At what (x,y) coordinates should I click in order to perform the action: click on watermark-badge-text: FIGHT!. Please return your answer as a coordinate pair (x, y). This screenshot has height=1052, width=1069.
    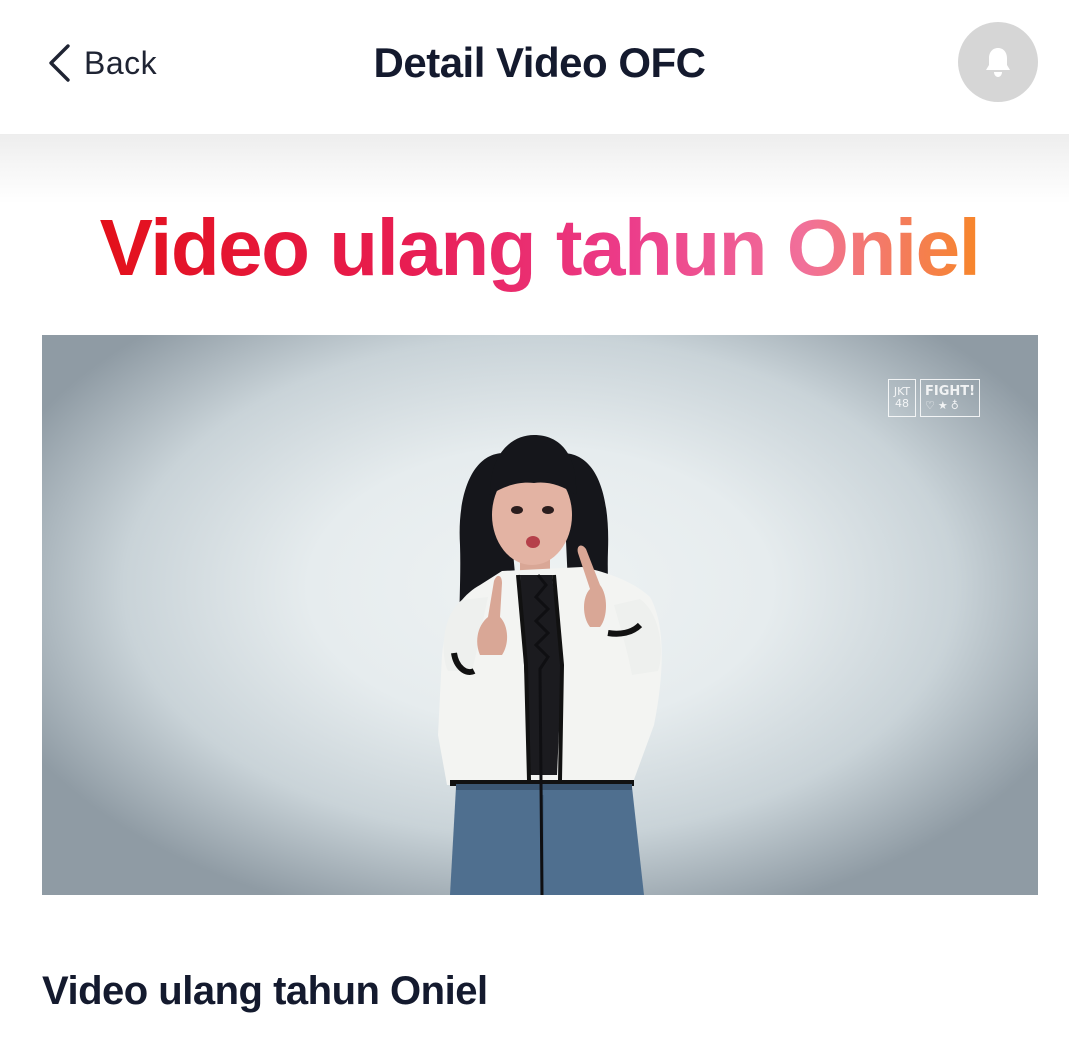
    Looking at the image, I should click on (950, 391).